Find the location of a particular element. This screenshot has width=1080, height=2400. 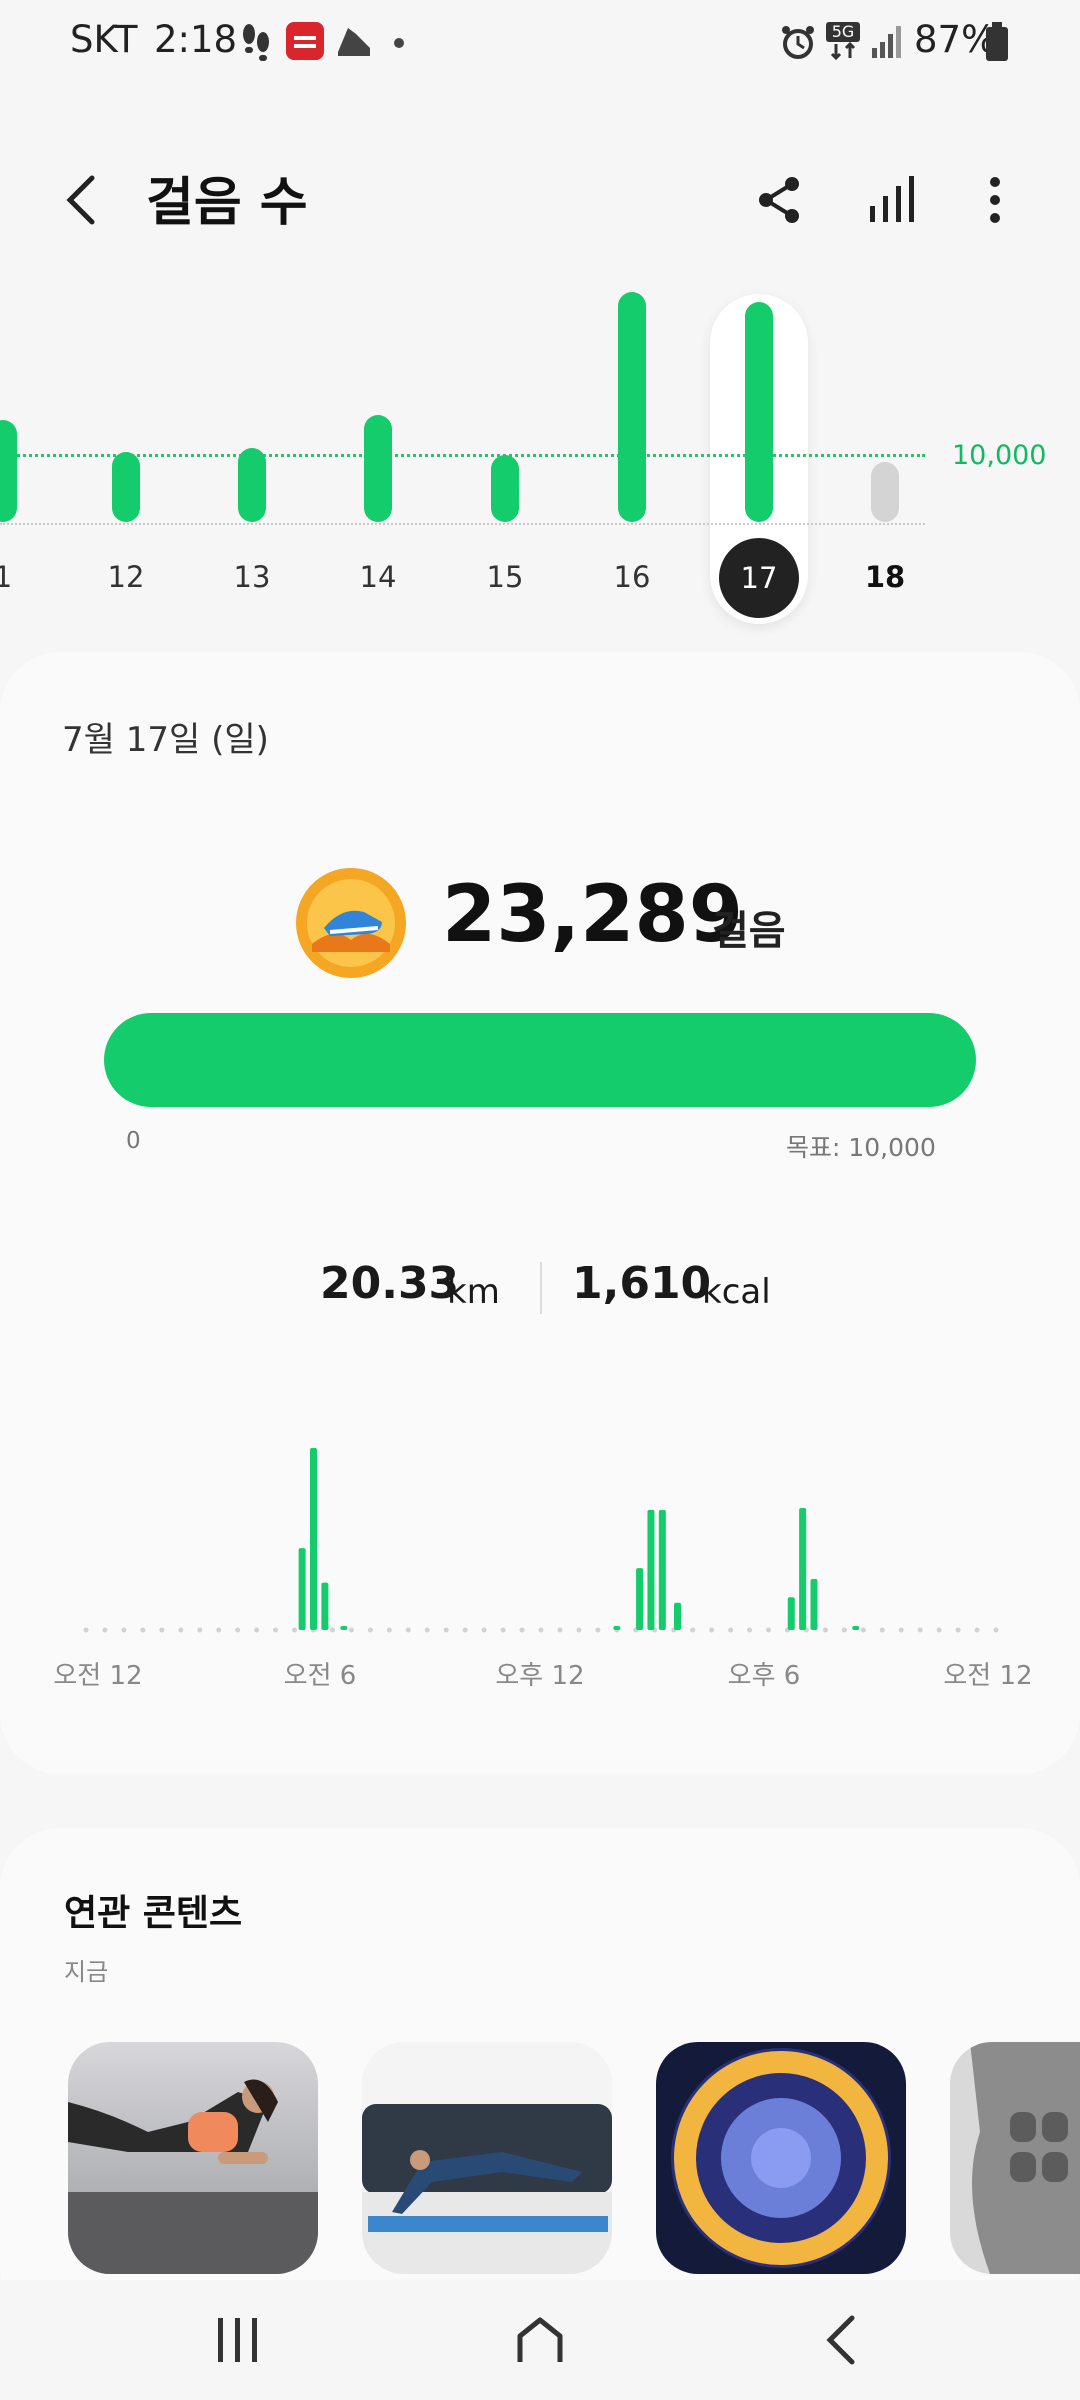

calories-unit: kcal is located at coordinates (736, 1292).